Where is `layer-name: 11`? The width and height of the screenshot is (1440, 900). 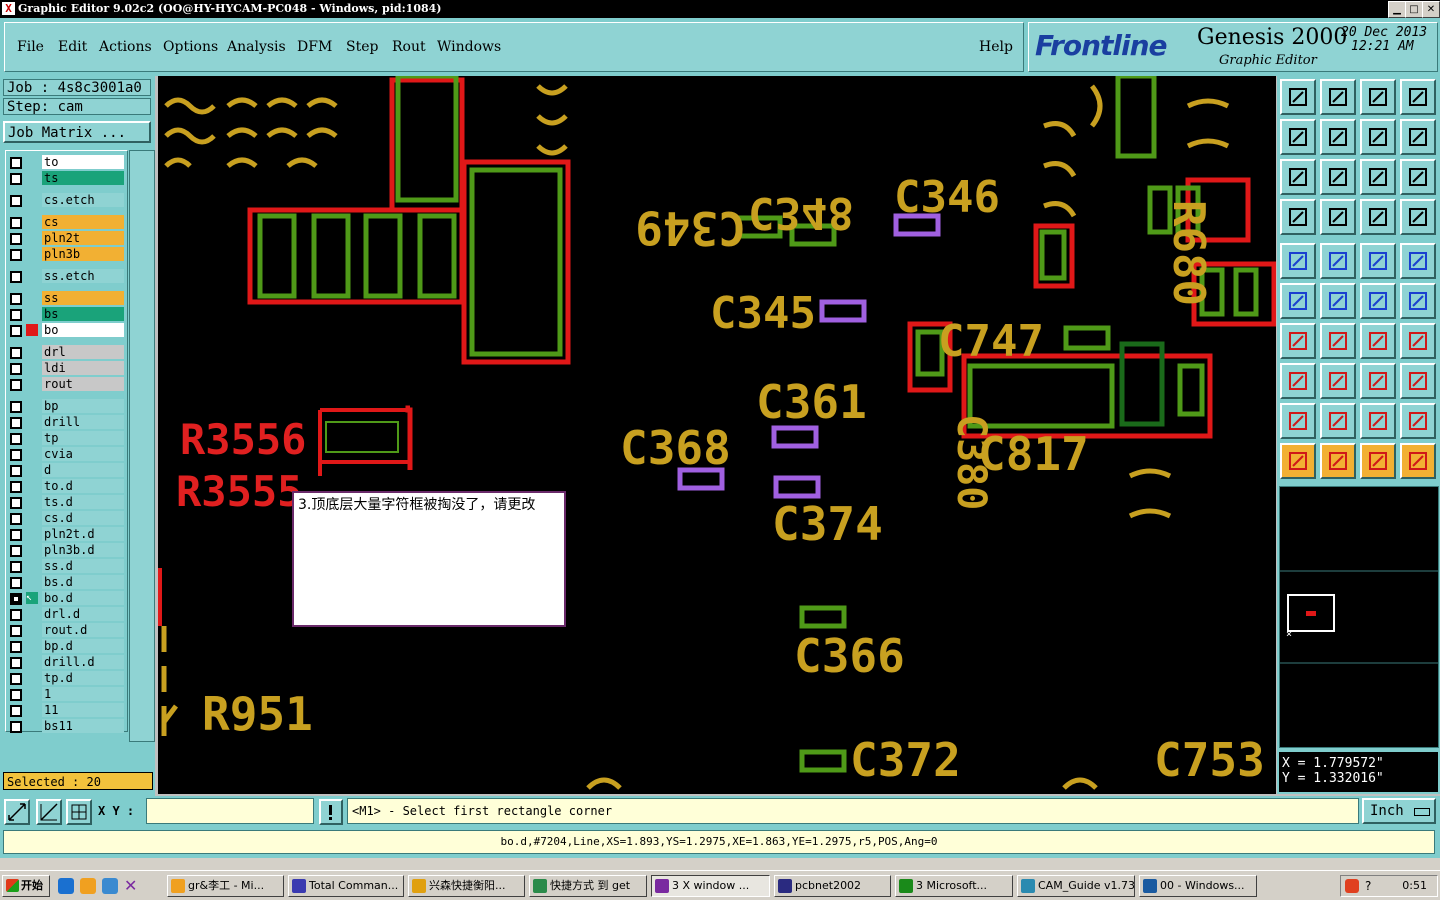
layer-name: 11 is located at coordinates (83, 710).